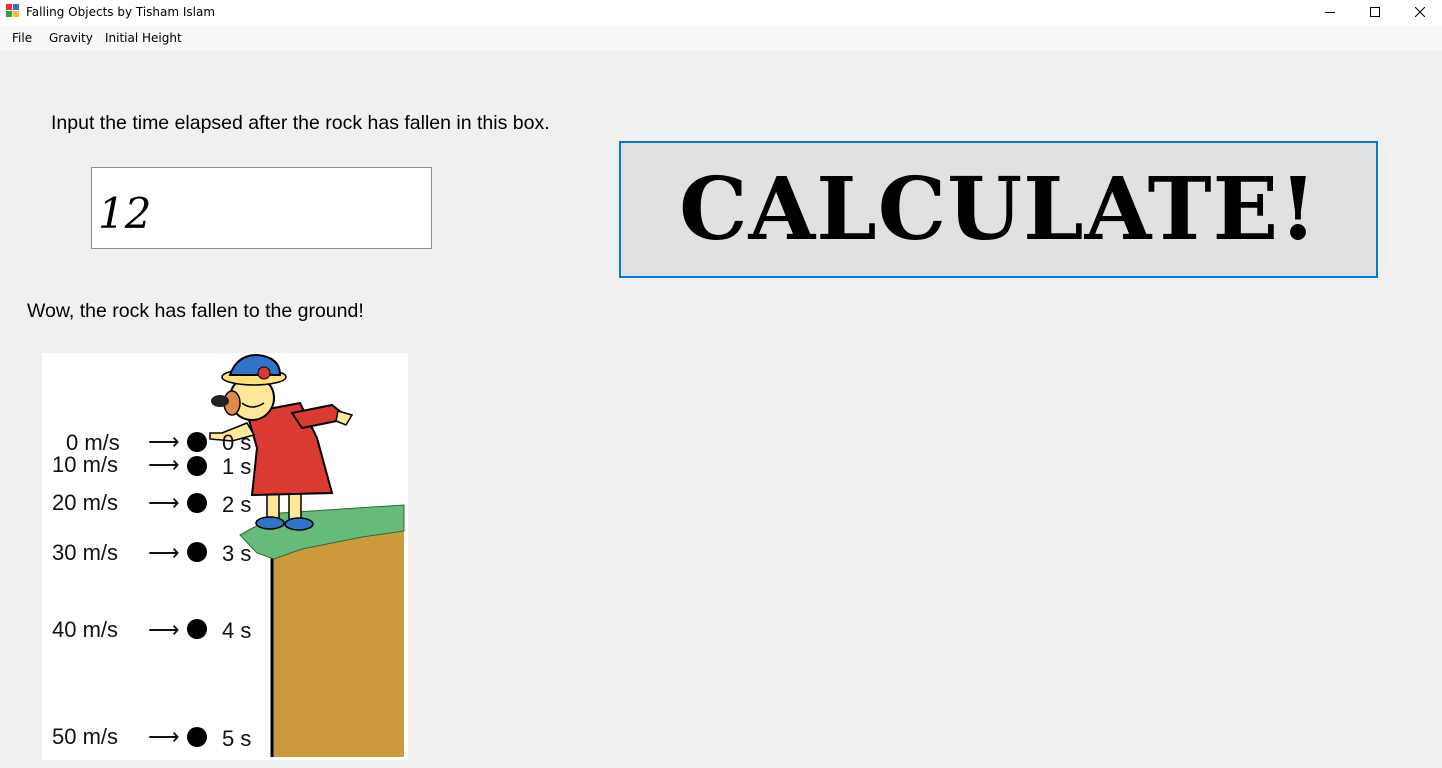  Describe the element at coordinates (236, 553) in the screenshot. I see `time-label-3: 3 s` at that location.